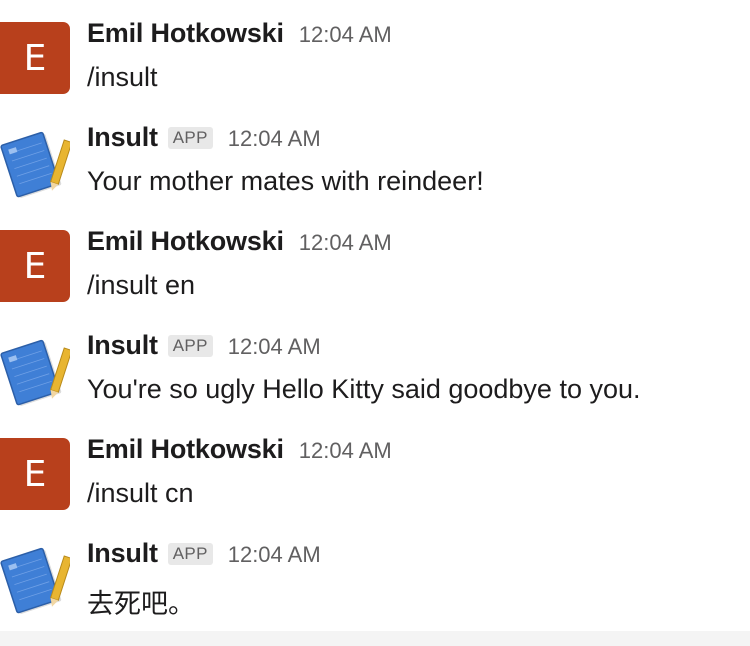 Image resolution: width=750 pixels, height=646 pixels. Describe the element at coordinates (375, 638) in the screenshot. I see `composer-divider` at that location.